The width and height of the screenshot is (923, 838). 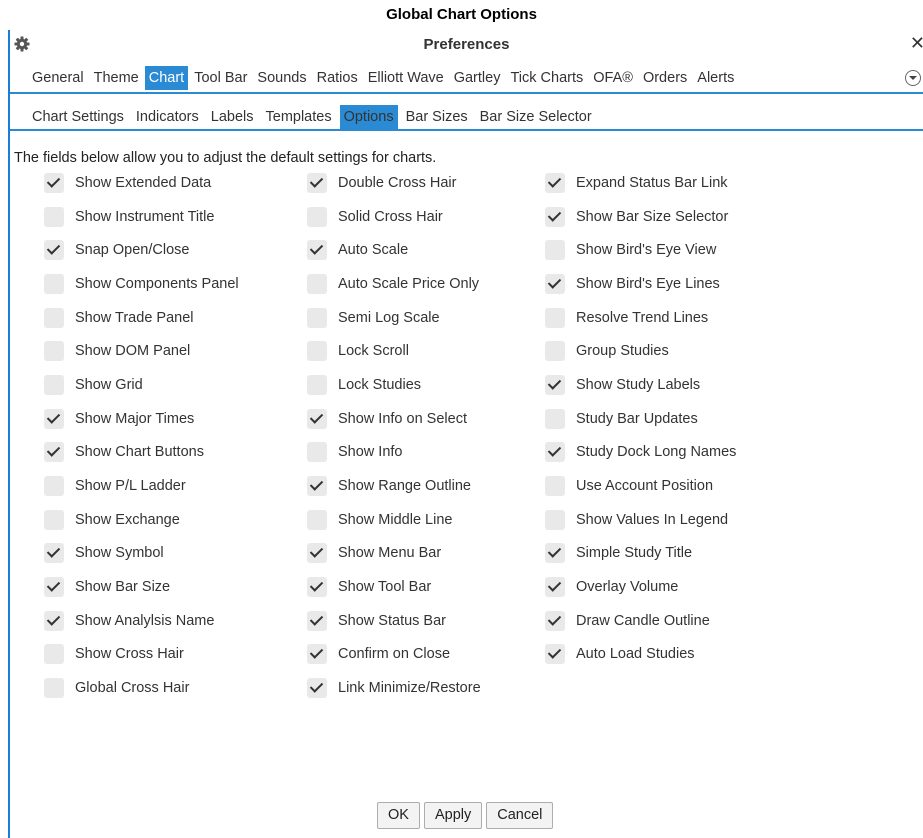 I want to click on option-show-exchange: Show Exchange, so click(x=141, y=520).